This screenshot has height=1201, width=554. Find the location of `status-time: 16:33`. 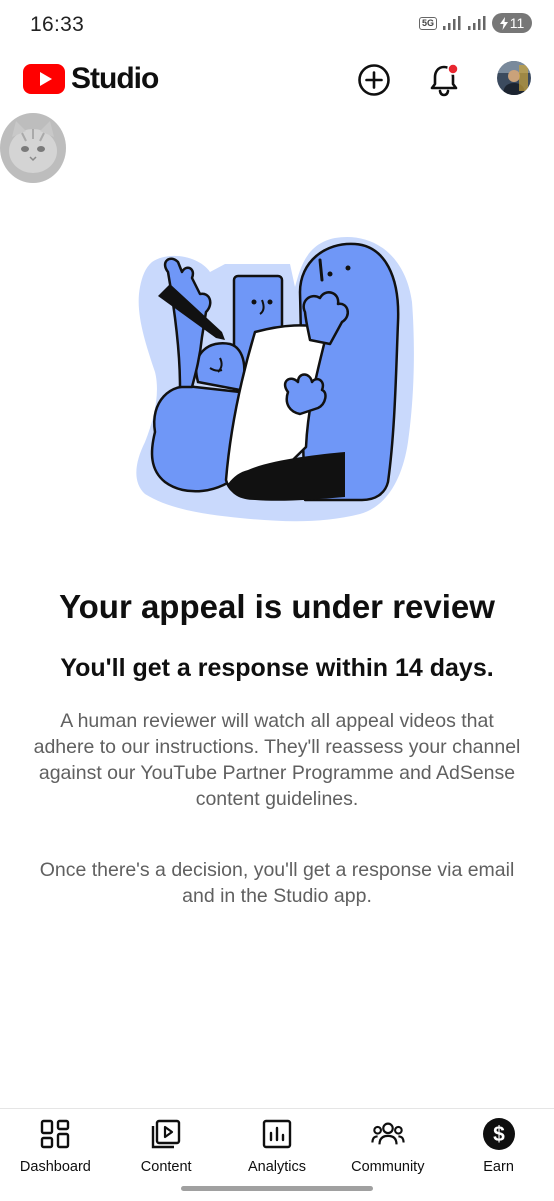

status-time: 16:33 is located at coordinates (57, 24).